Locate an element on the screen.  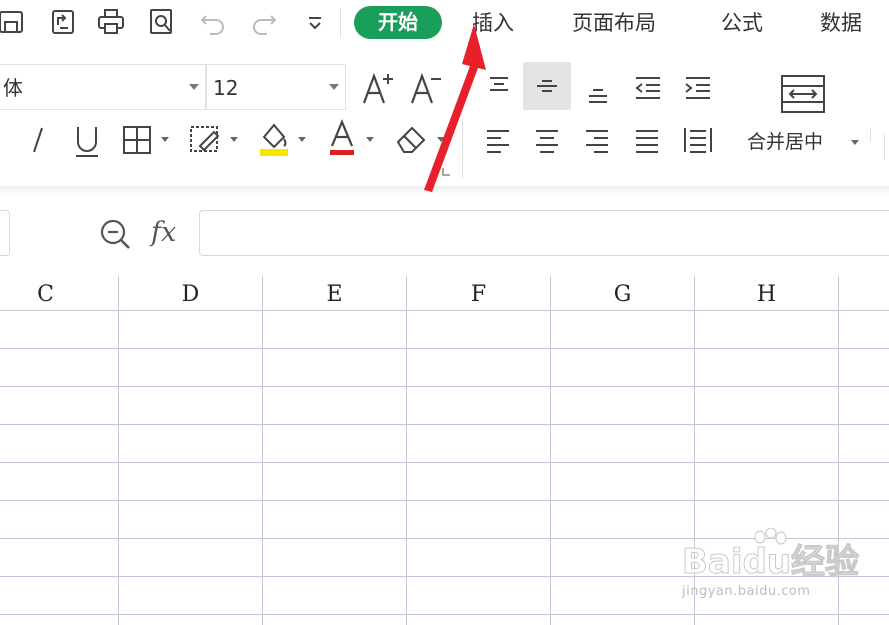
decrease-indent-icon is located at coordinates (648, 88).